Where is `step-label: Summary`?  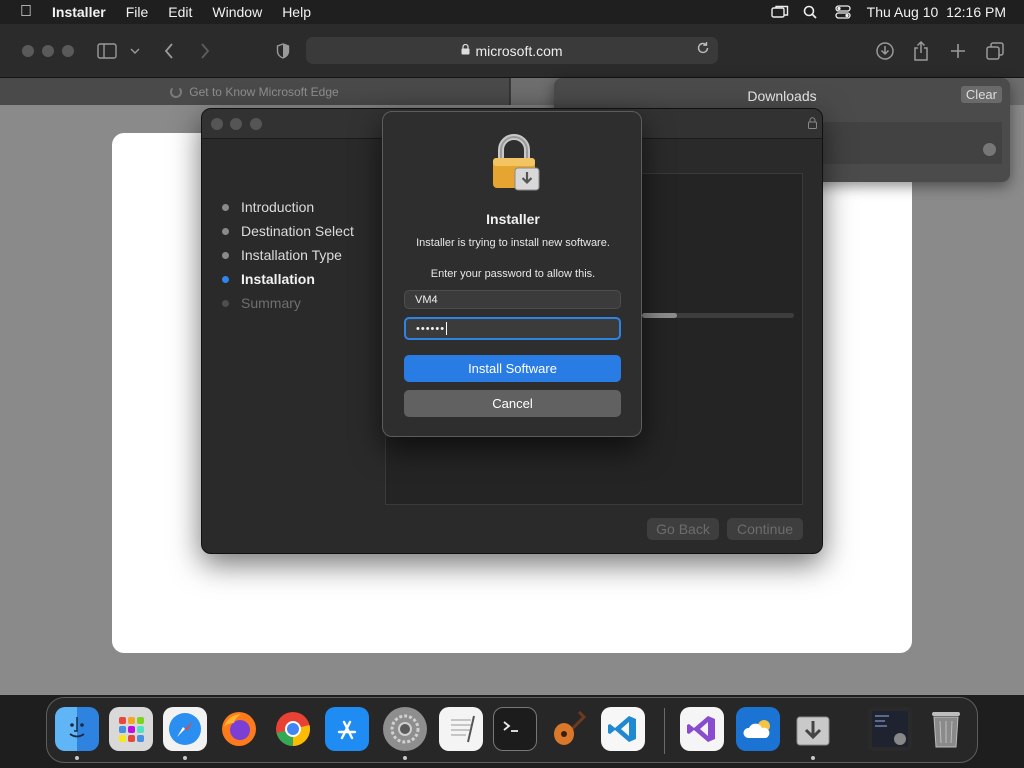 step-label: Summary is located at coordinates (271, 303).